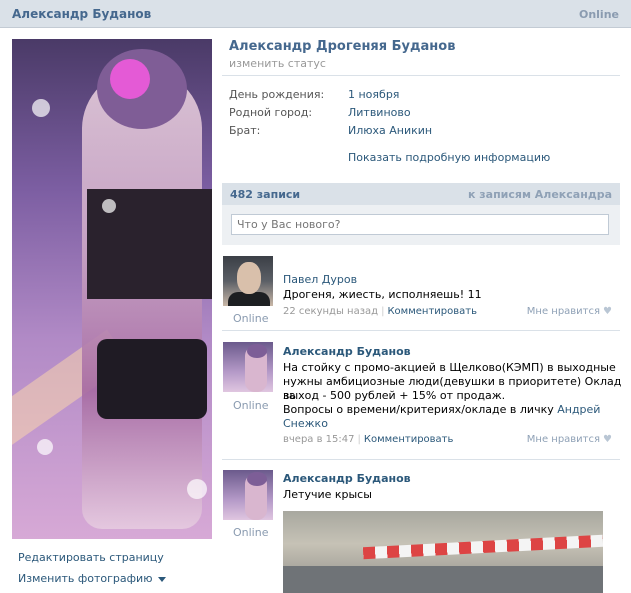 Image resolution: width=631 pixels, height=593 pixels. I want to click on mentioned-user-link: Снежко, so click(305, 423).